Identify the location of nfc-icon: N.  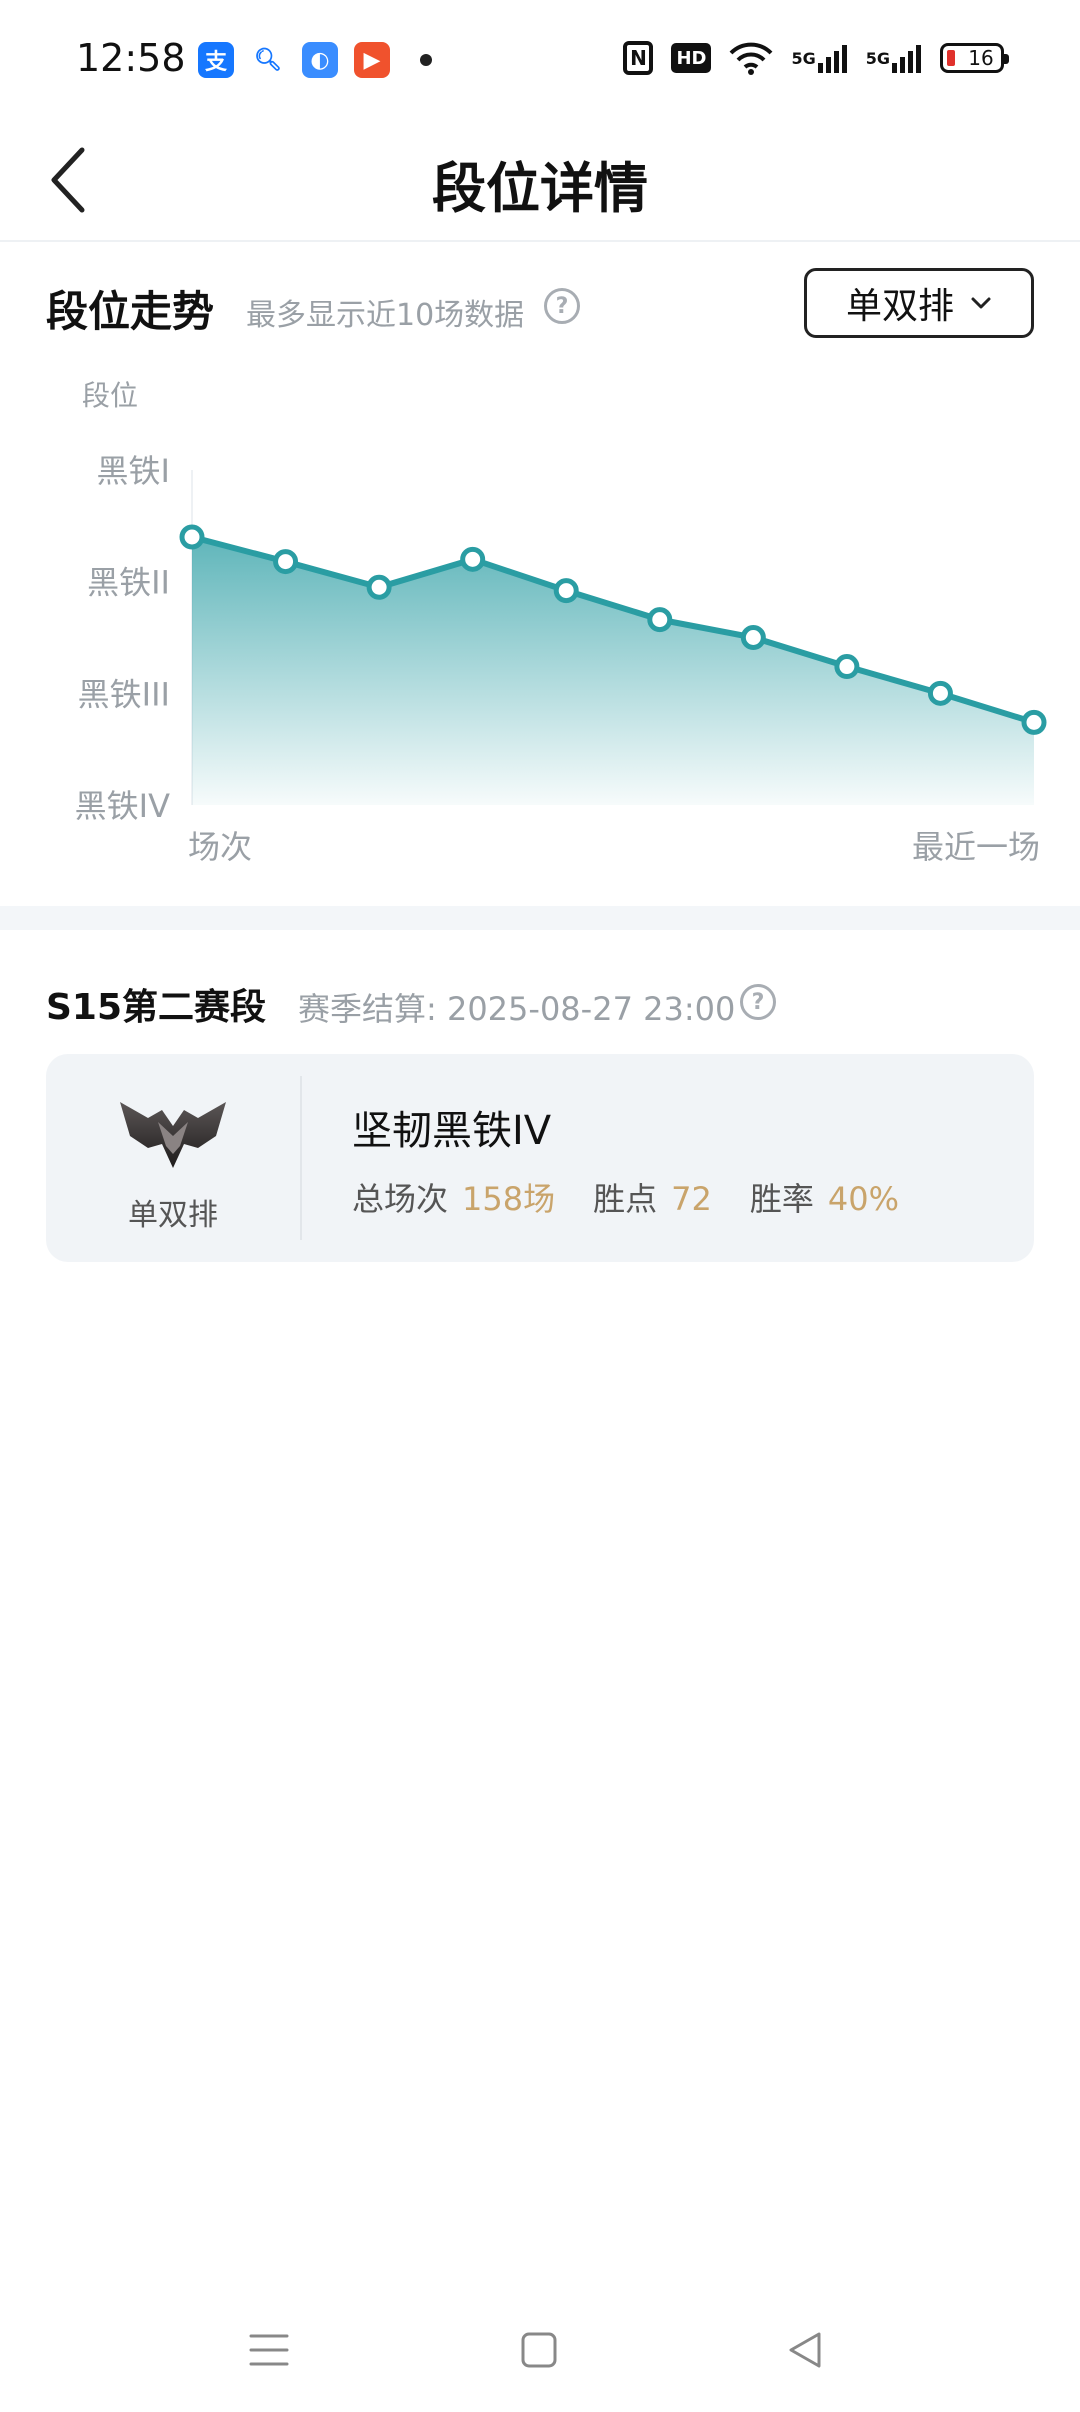
(638, 58).